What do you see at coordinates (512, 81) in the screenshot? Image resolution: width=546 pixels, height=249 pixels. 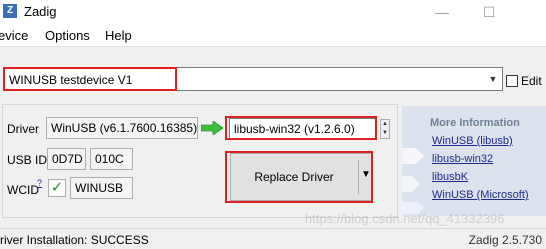 I see `edit-checkbox` at bounding box center [512, 81].